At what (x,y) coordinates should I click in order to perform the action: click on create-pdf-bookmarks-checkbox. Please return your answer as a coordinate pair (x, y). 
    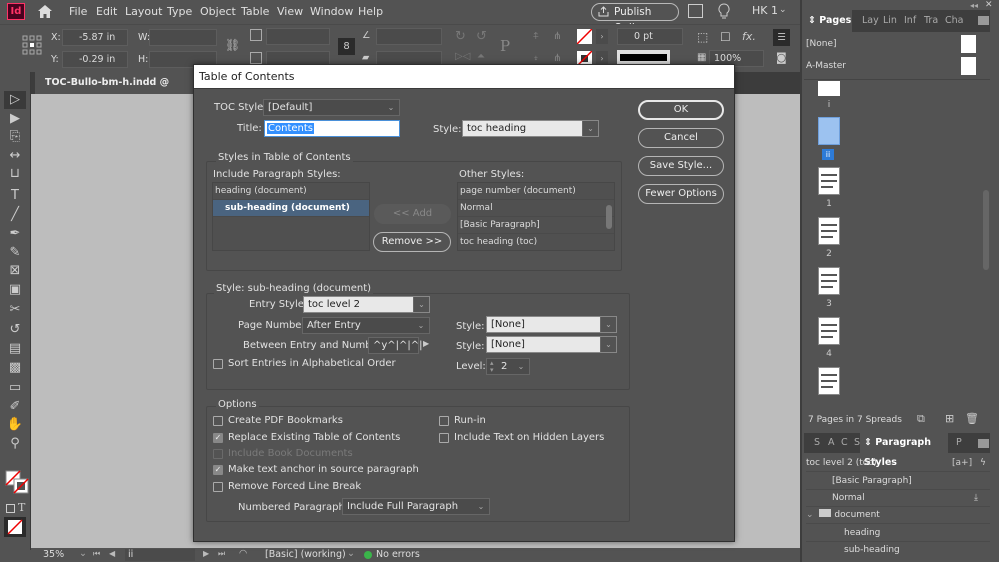
    Looking at the image, I should click on (218, 420).